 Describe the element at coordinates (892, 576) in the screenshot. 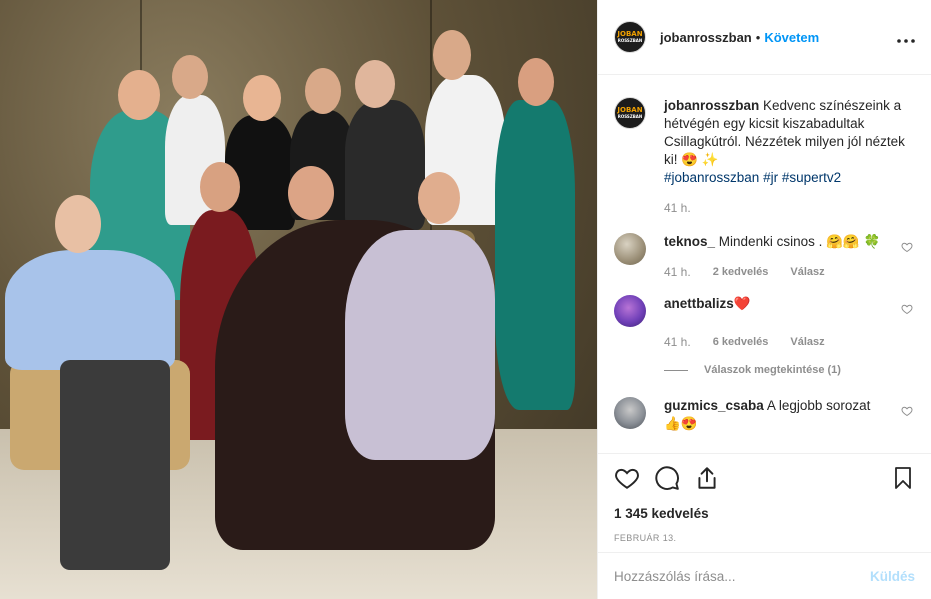

I see `send-comment-button: Küldés` at that location.